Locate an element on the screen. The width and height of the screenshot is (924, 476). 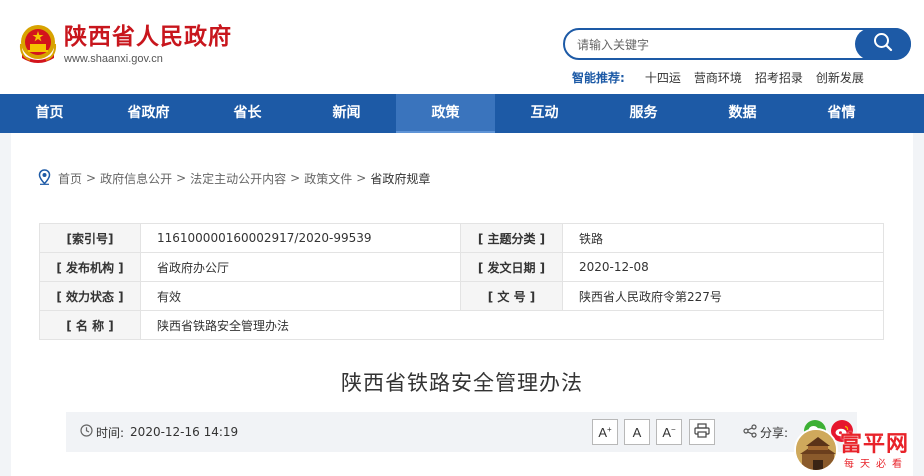
search-input is located at coordinates (712, 45).